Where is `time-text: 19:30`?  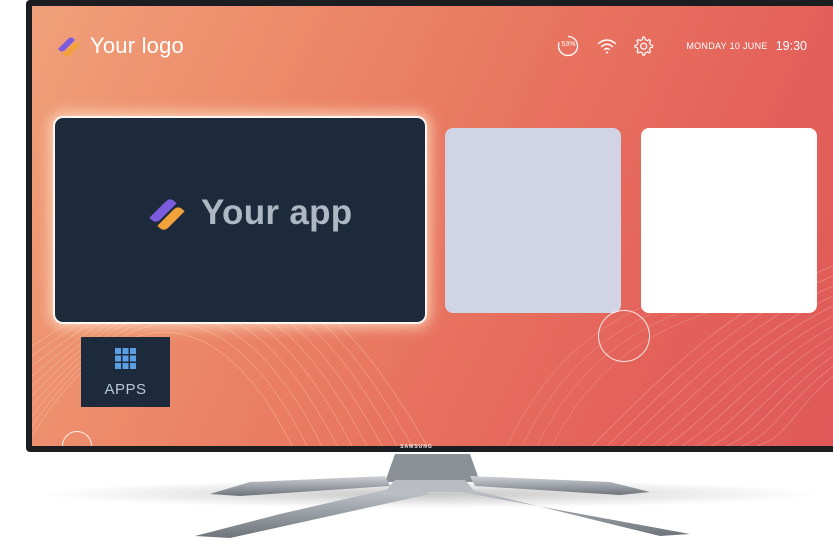 time-text: 19:30 is located at coordinates (791, 46).